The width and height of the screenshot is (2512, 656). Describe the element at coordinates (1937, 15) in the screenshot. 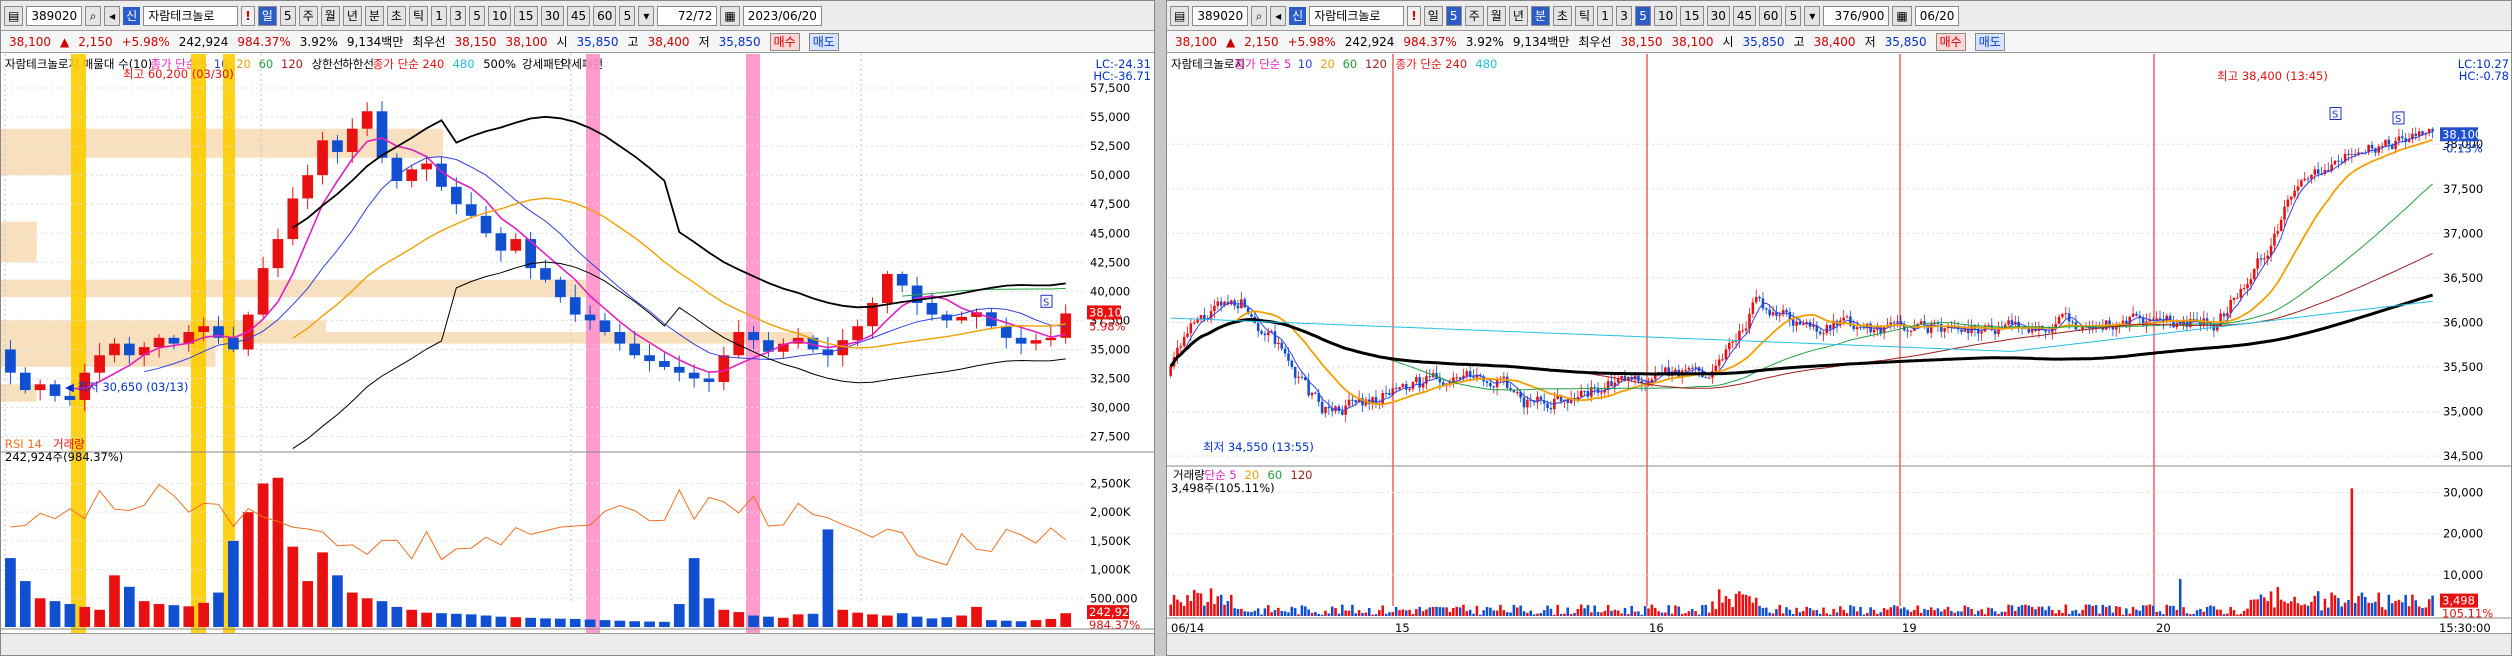

I see `date-field: 06/20` at that location.